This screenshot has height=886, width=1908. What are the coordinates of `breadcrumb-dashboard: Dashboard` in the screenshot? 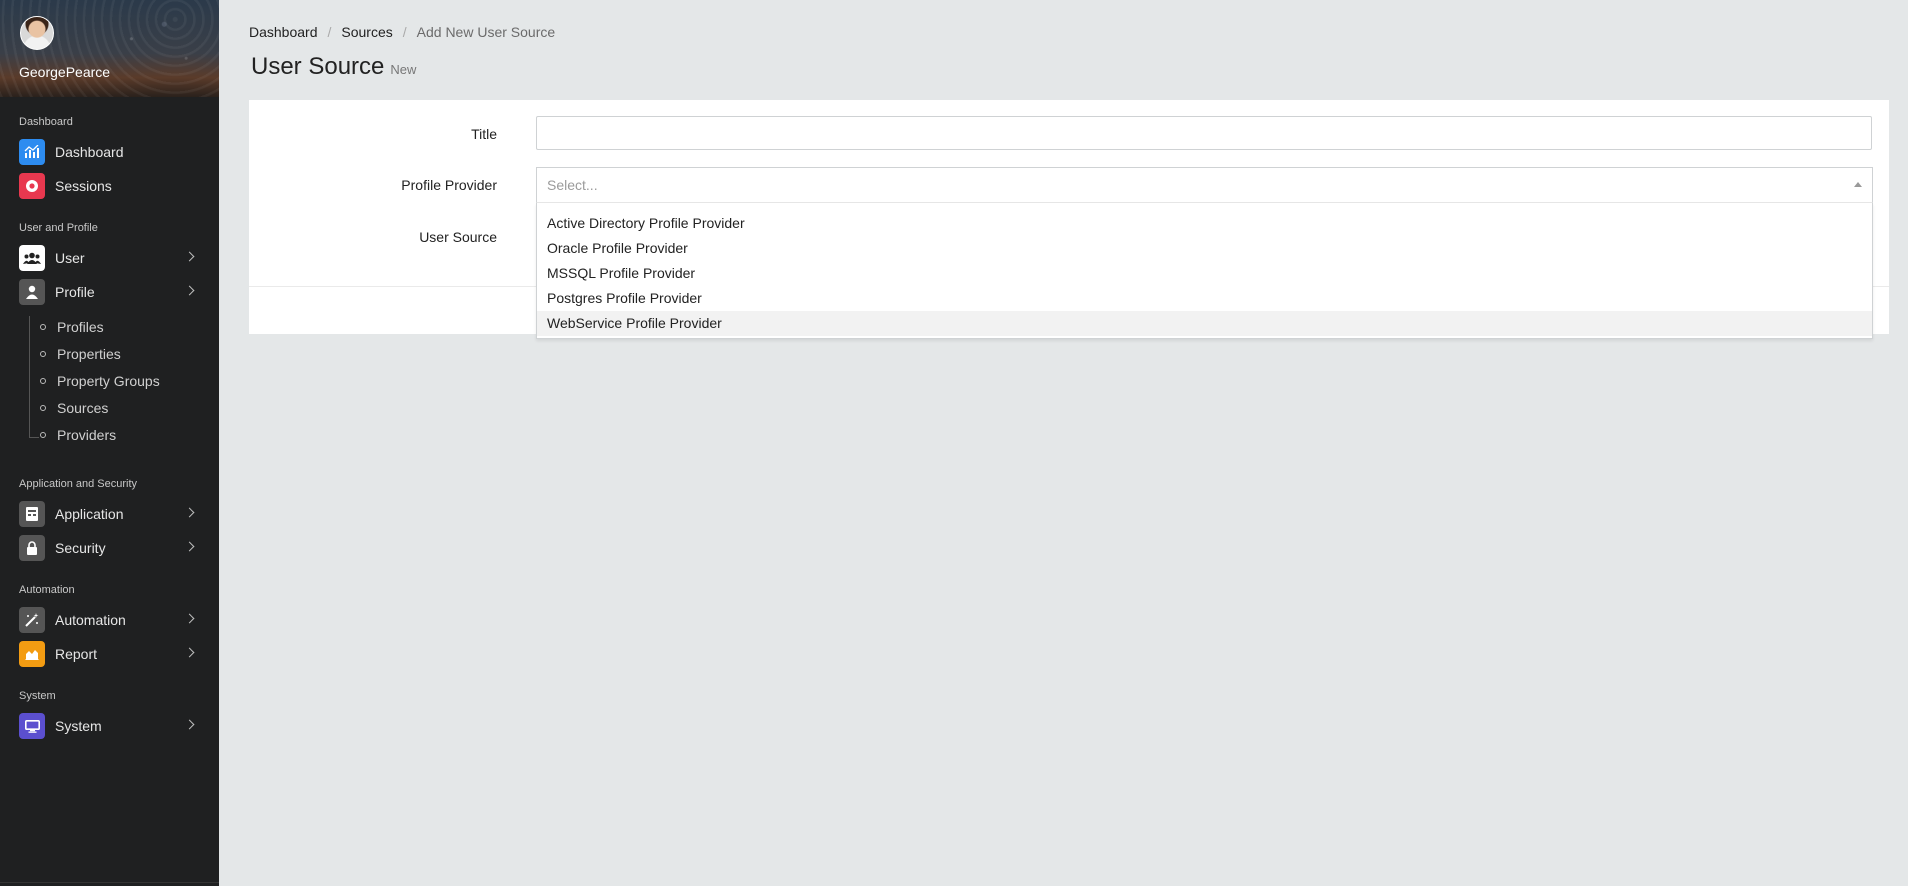 It's located at (283, 32).